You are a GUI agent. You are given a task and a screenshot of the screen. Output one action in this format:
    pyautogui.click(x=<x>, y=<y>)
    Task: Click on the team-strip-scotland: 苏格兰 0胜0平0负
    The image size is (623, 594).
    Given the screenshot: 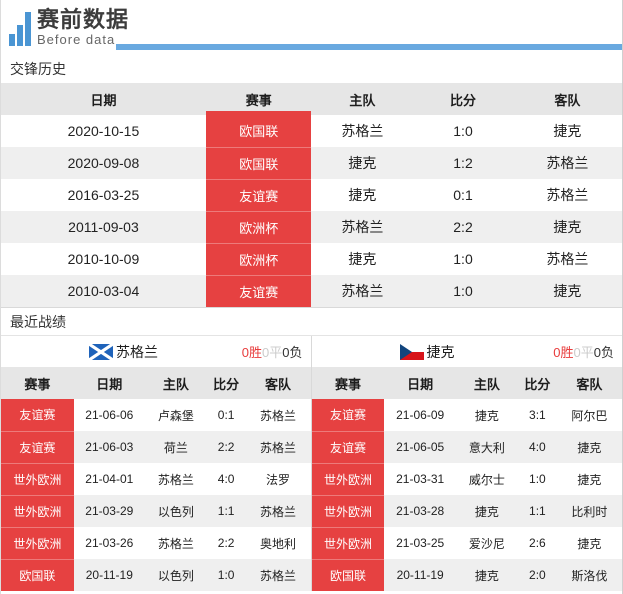 What is the action you would take?
    pyautogui.click(x=156, y=351)
    